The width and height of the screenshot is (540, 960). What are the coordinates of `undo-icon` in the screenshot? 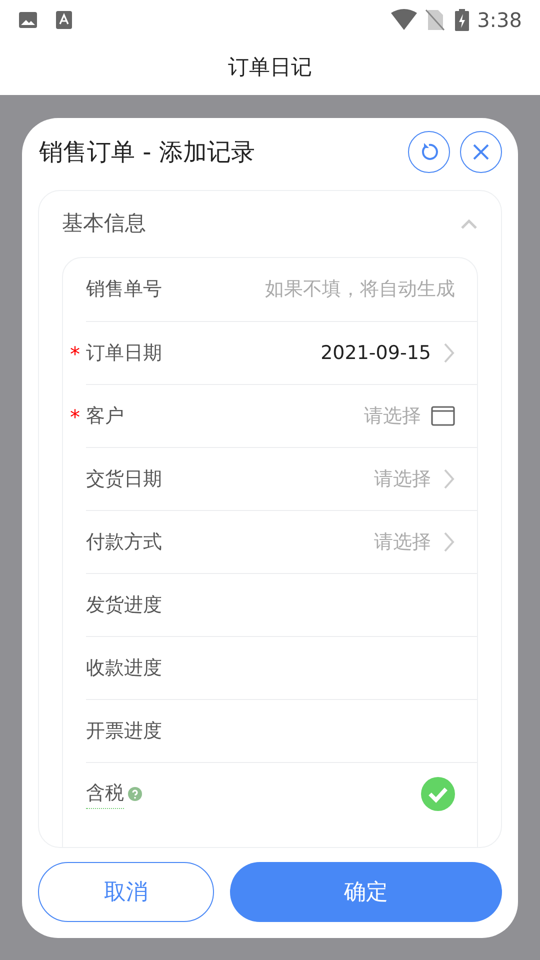 It's located at (429, 152).